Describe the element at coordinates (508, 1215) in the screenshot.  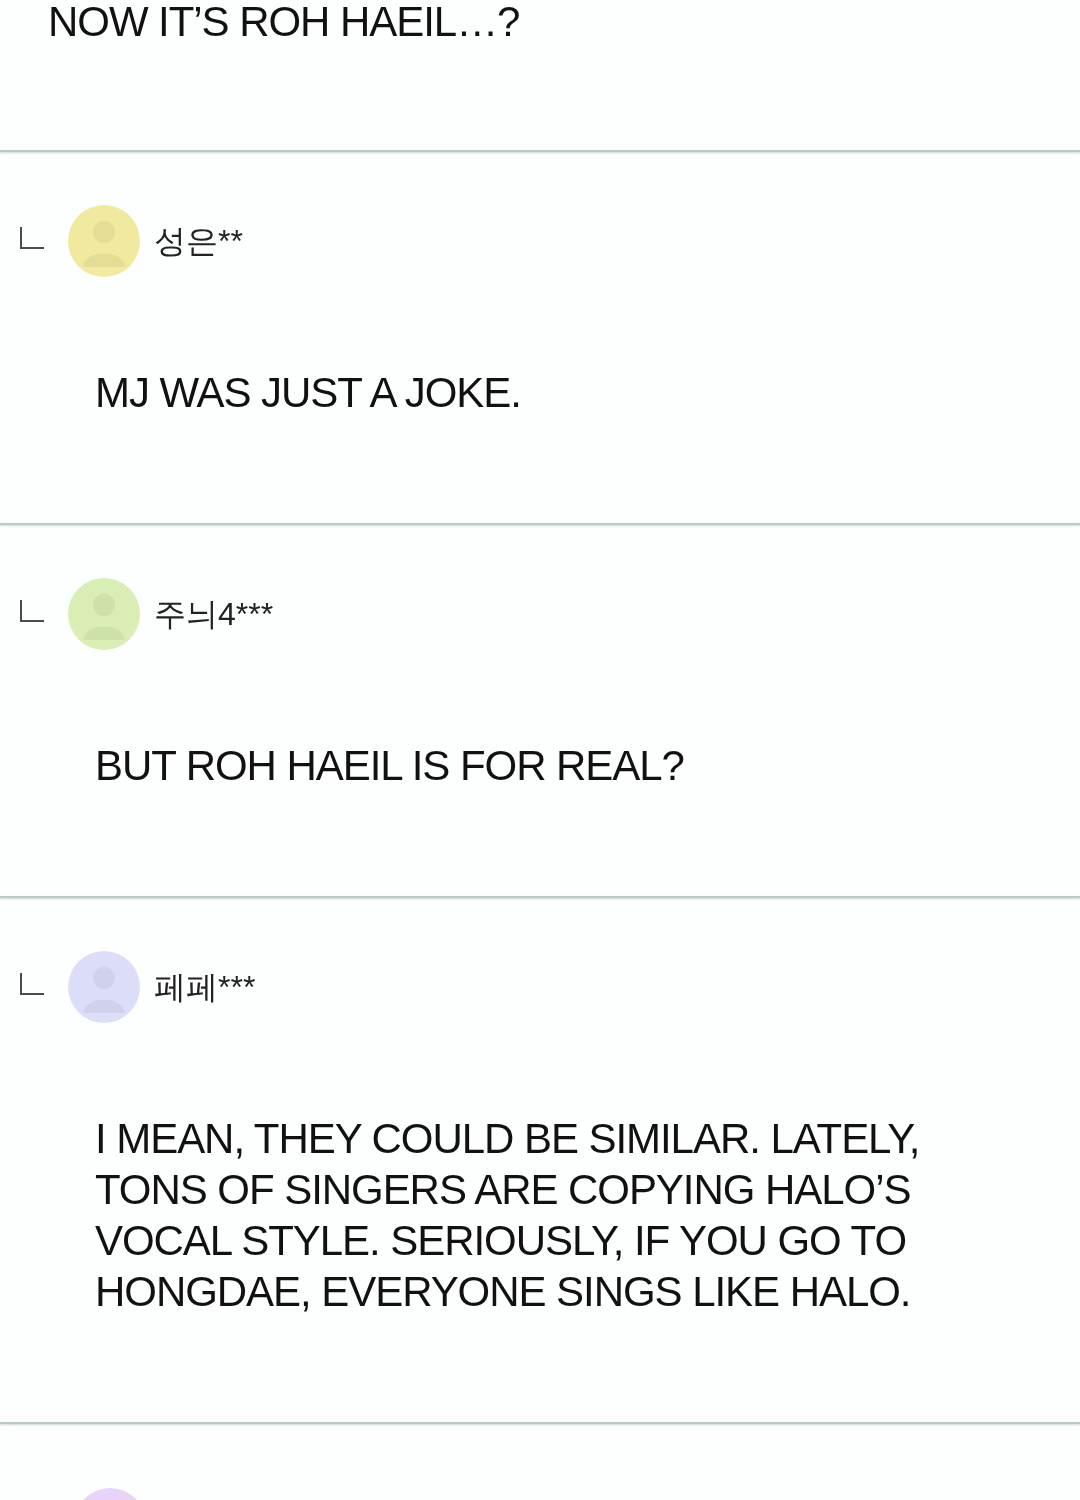
I see `comment-text: I MEAN, THEY COULD BE SIMILAR. LATELY, TONS OF SINGERS ARE COPYING HALO’S VOCAL STYLE. SERIOUSLY, IF YOU GO TO HONGDAE, EVERYONE SINGS LIKE HALO.` at that location.